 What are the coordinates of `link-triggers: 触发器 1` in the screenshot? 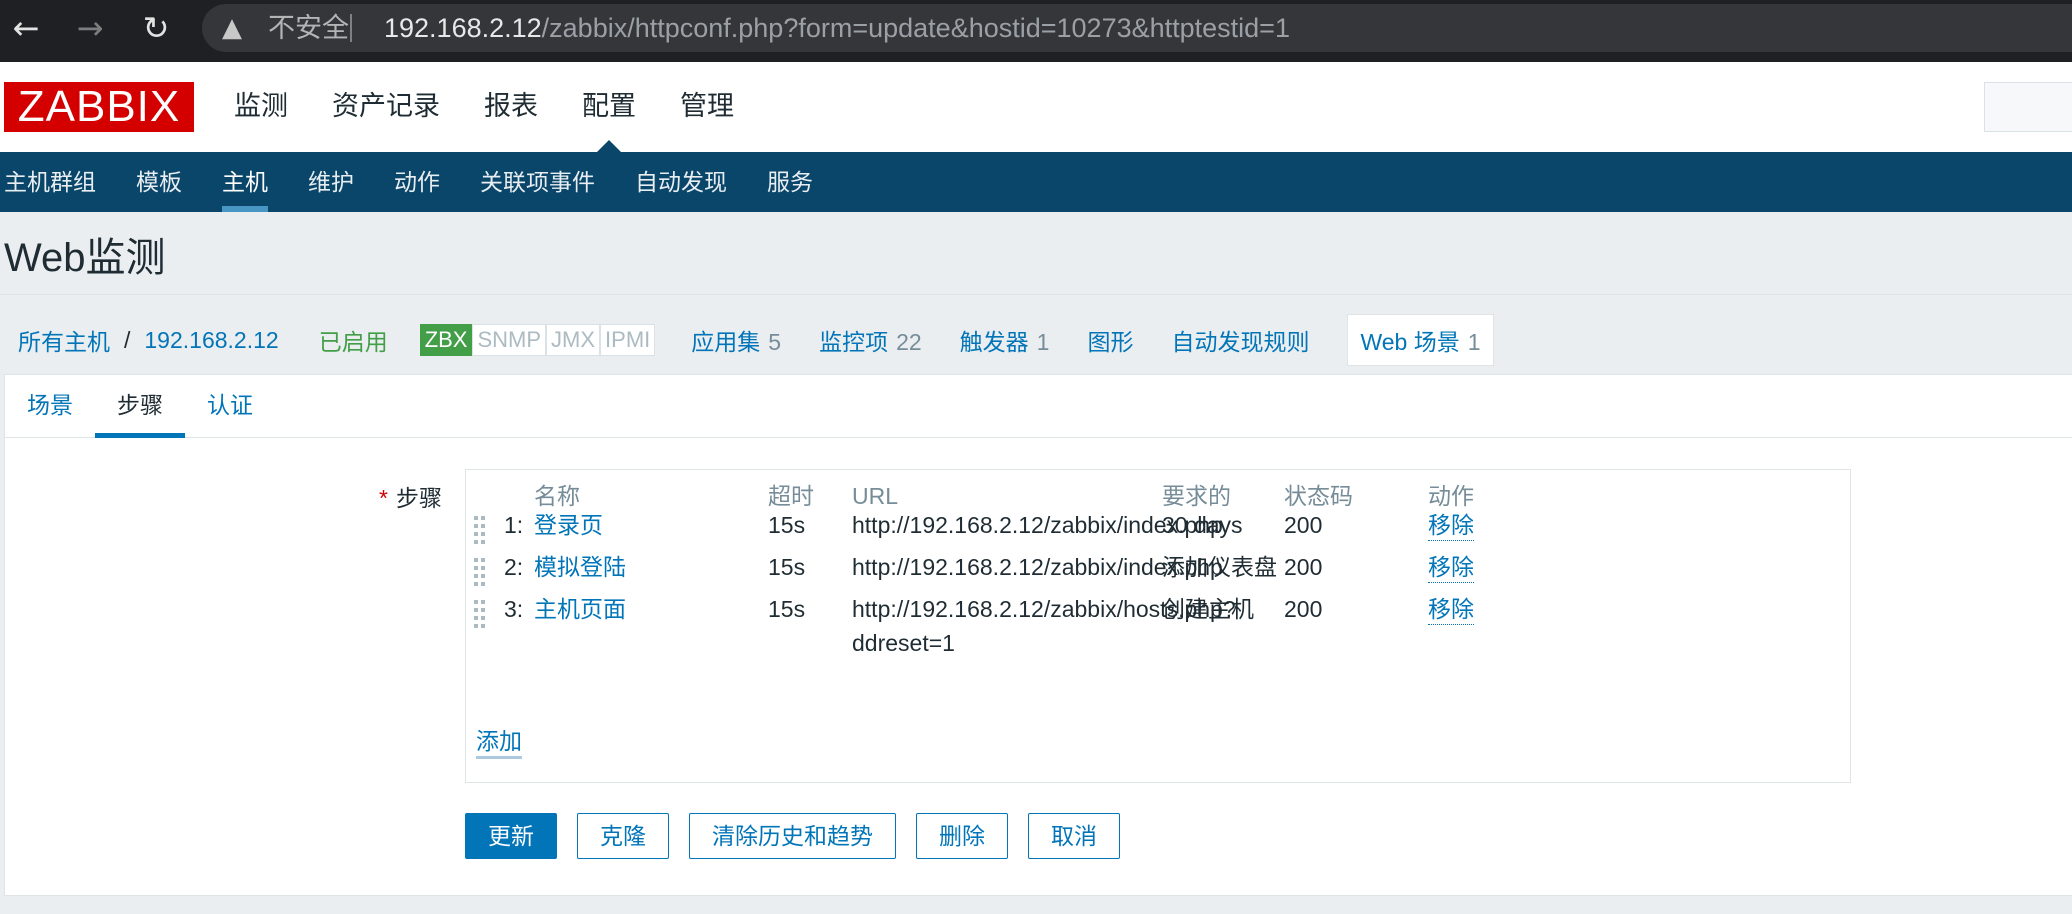 It's located at (1005, 340).